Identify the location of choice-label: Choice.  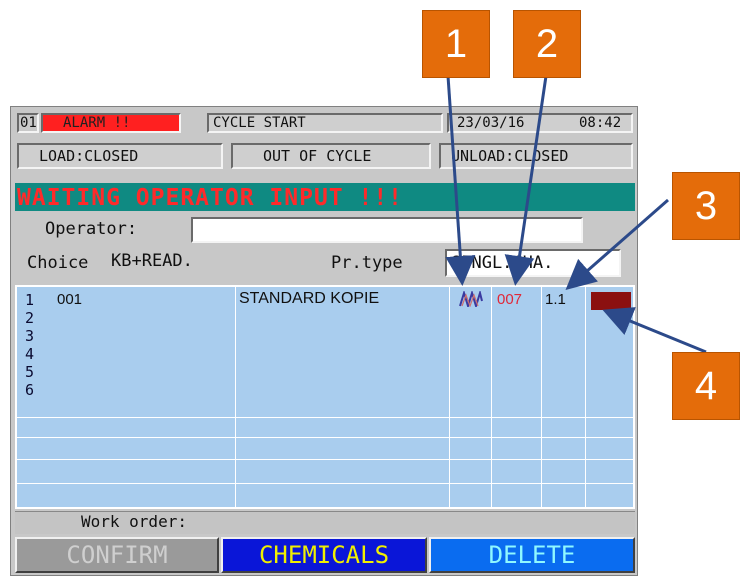
(58, 263).